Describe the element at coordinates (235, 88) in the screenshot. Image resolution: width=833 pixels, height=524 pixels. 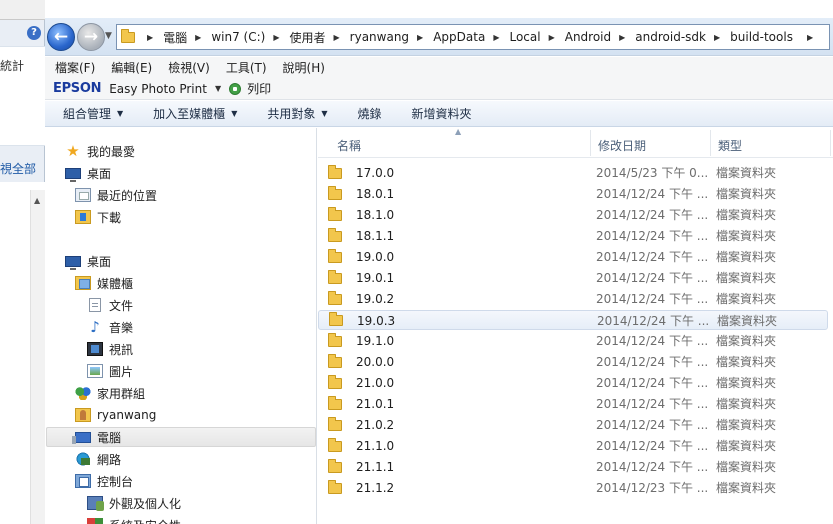
I see `print-icon` at that location.